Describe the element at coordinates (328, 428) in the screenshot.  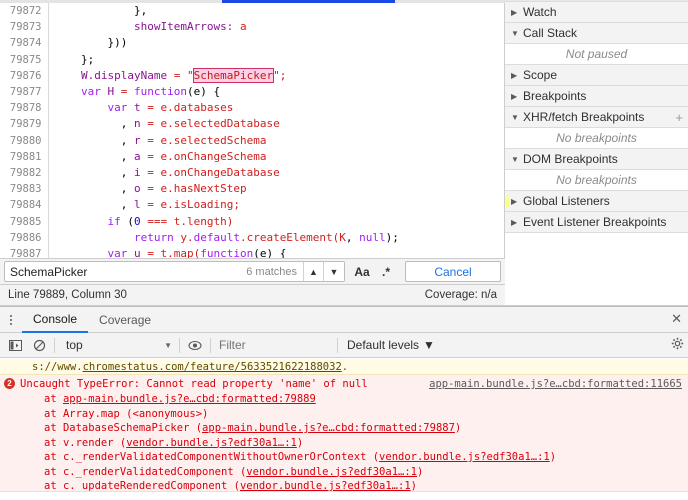
I see `stack-frame-link: app-main.bundle.js?e…cbd:formatted:79887` at that location.